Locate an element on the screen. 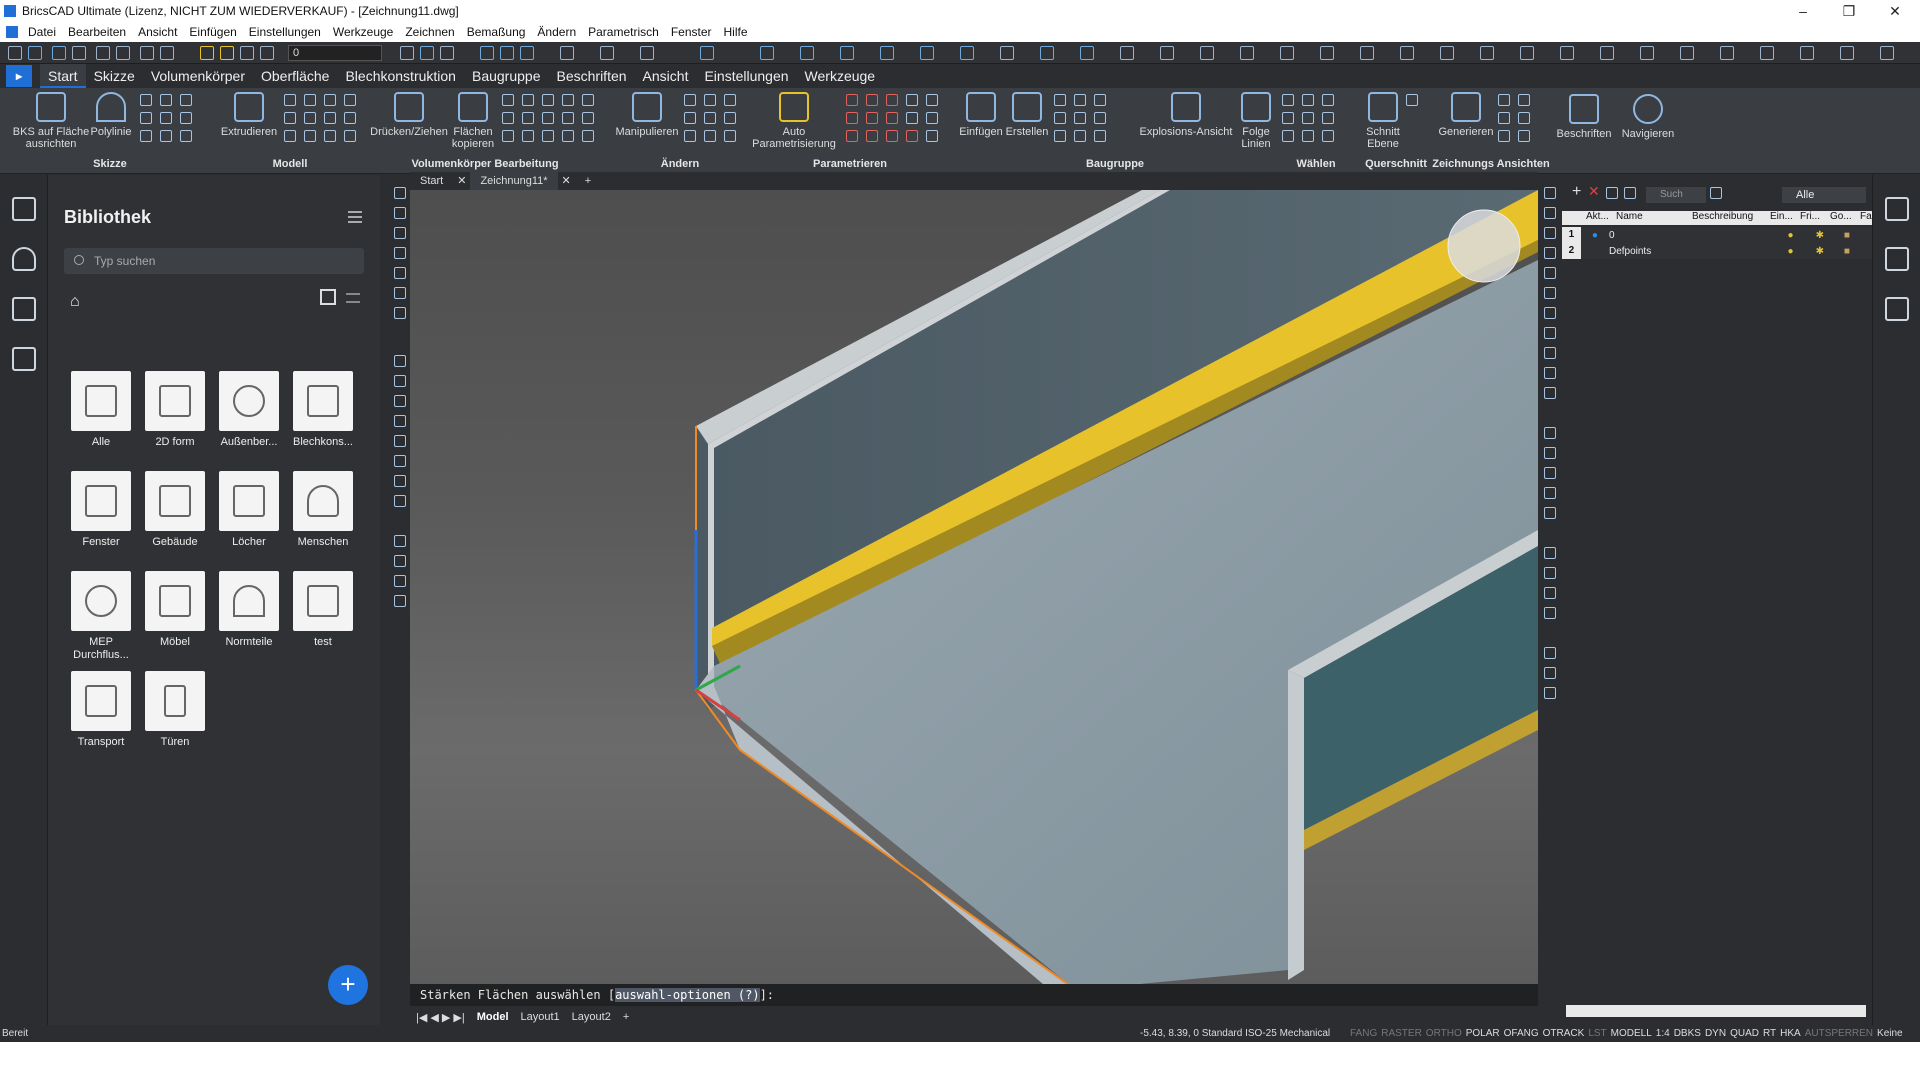 The image size is (1920, 1080). status-toggle-1-4: 1:4 is located at coordinates (1663, 1034).